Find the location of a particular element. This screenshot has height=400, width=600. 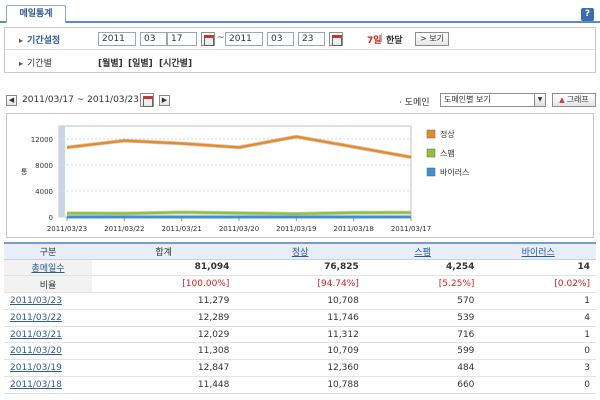

x-tick-label: 2011/03/19 is located at coordinates (296, 229).